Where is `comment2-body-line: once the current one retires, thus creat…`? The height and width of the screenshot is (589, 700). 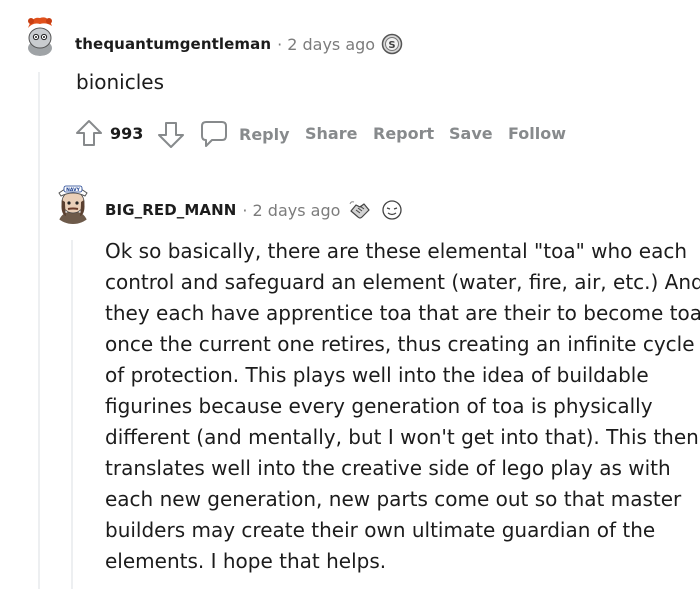
comment2-body-line: once the current one retires, thus creat… is located at coordinates (400, 344).